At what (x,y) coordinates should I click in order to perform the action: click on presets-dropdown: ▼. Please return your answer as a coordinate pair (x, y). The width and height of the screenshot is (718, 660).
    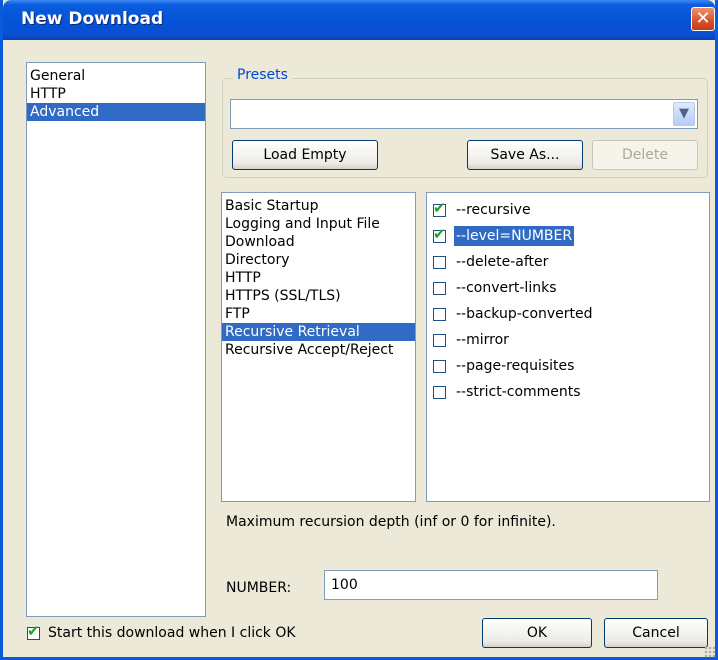
    Looking at the image, I should click on (464, 114).